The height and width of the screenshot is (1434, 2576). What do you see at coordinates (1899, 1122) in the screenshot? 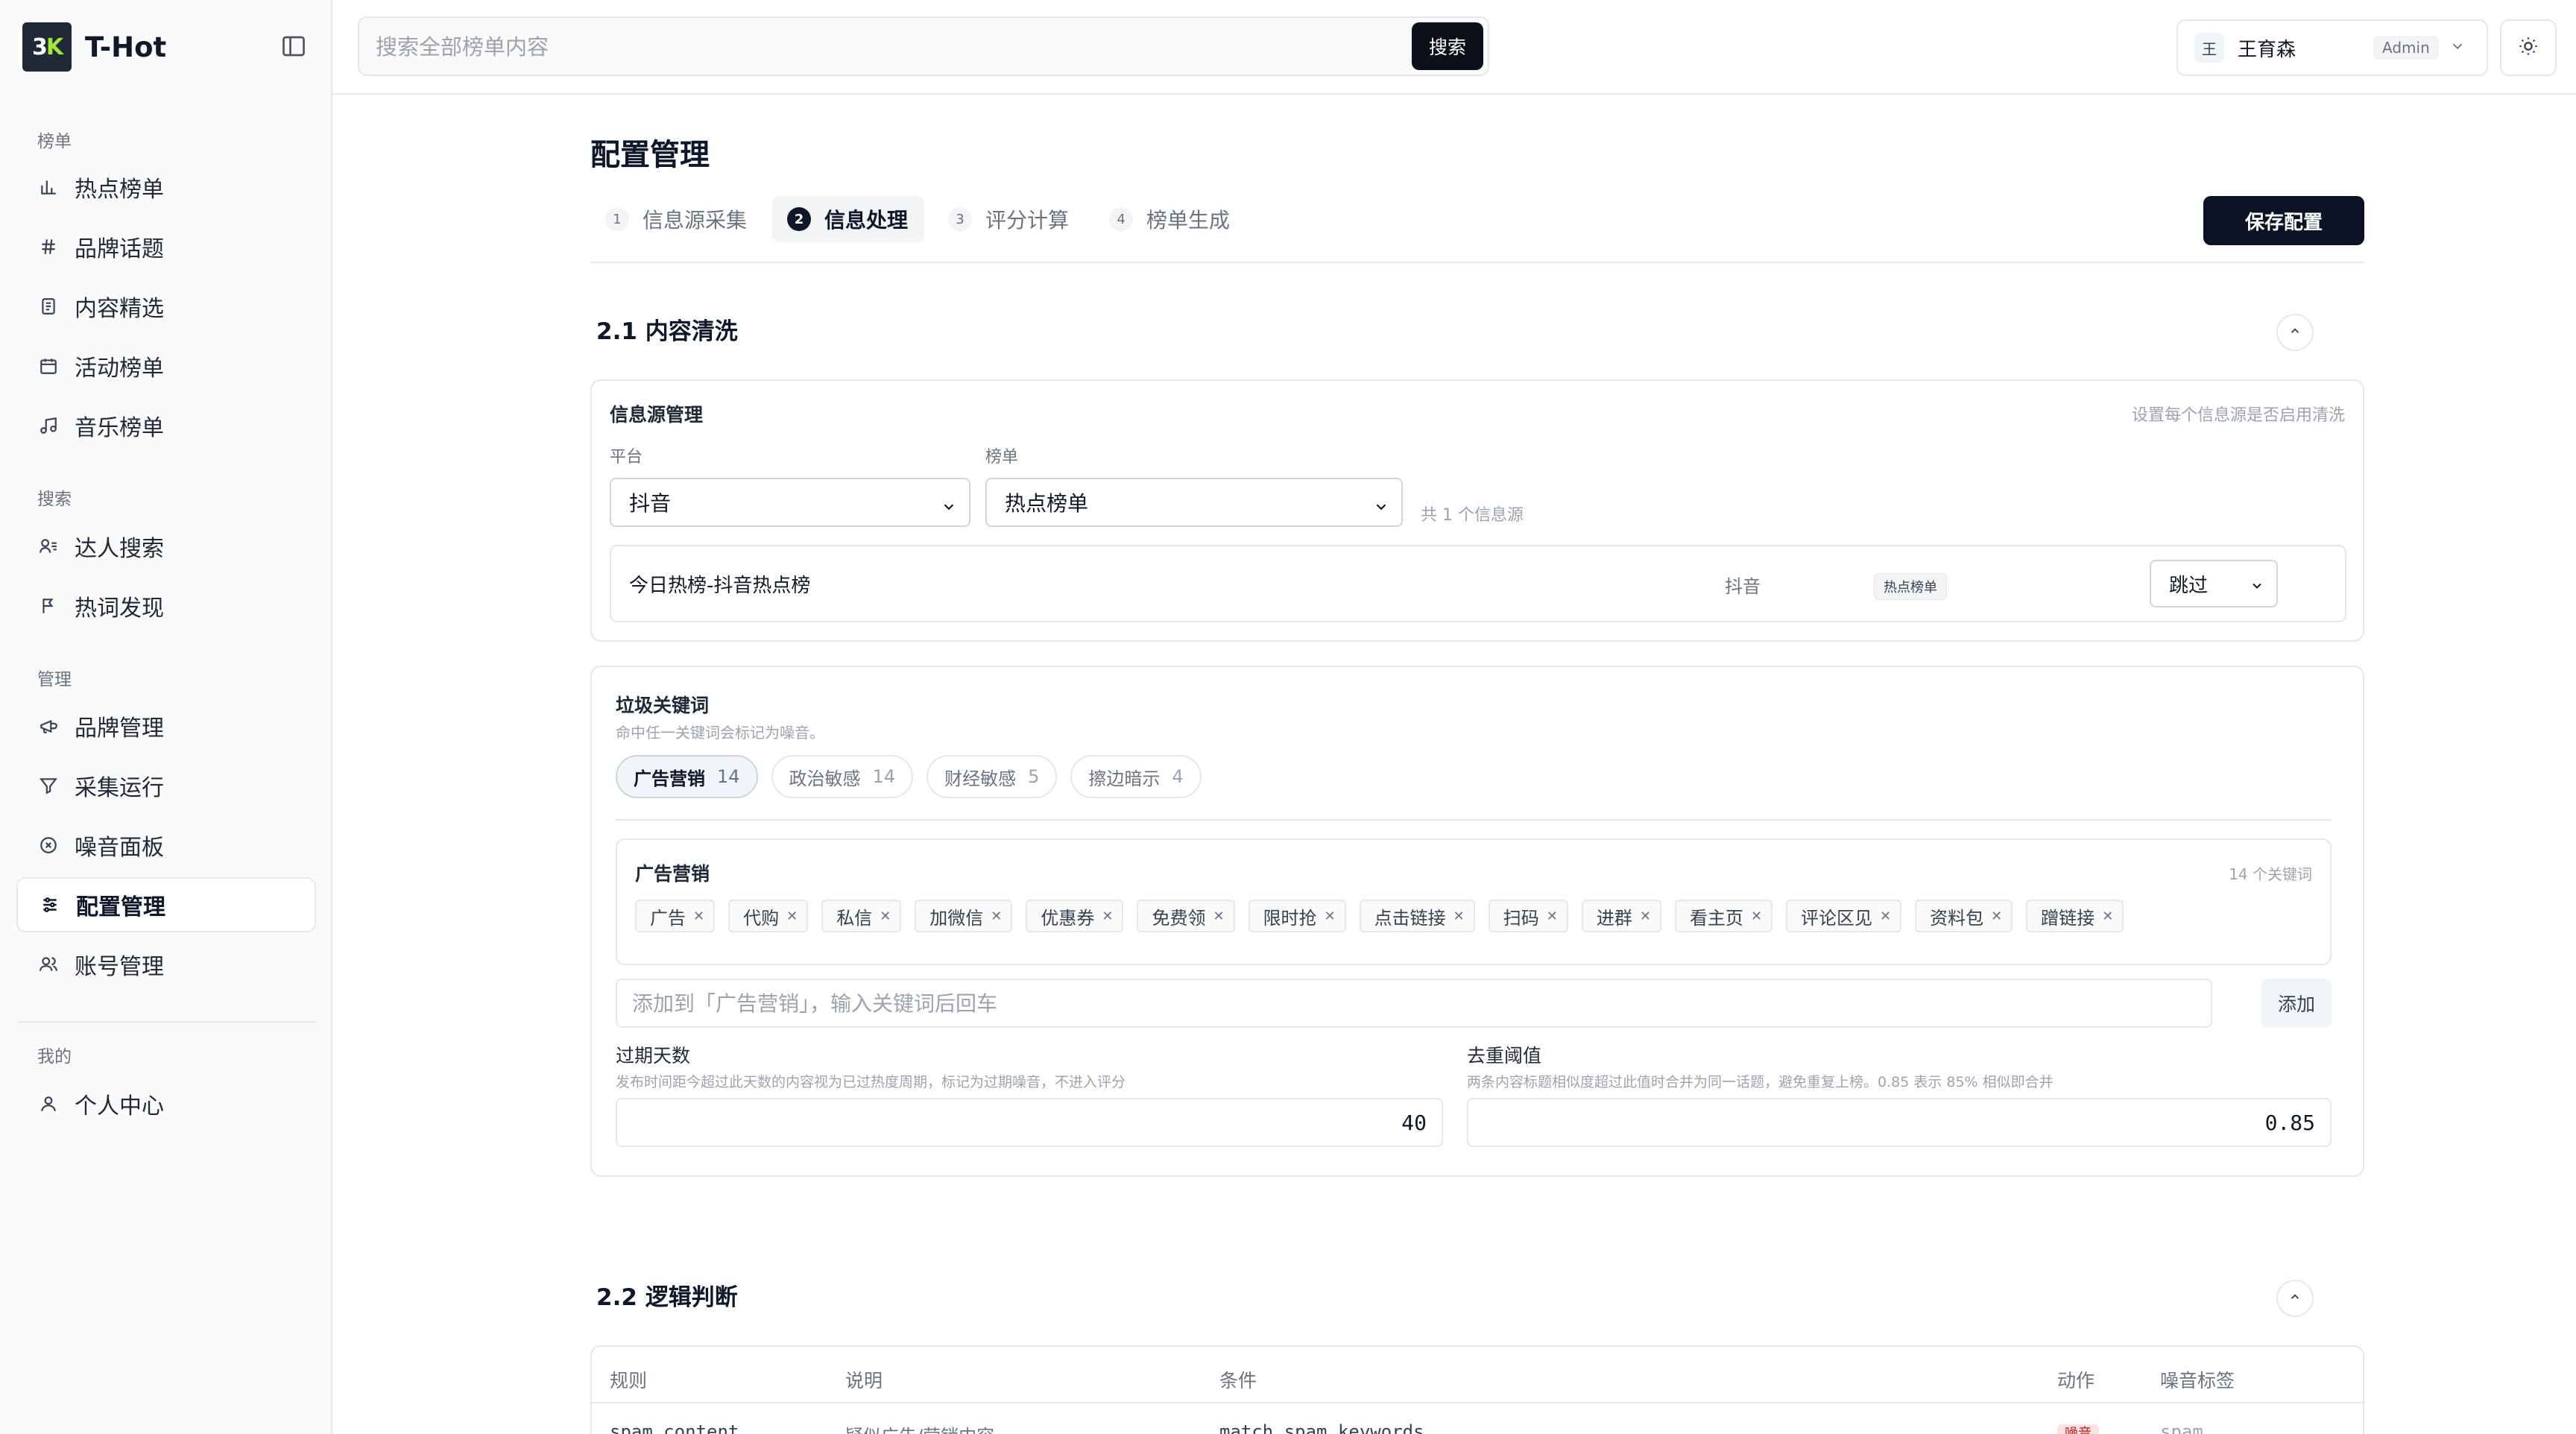
I see `dedup-threshold-input` at bounding box center [1899, 1122].